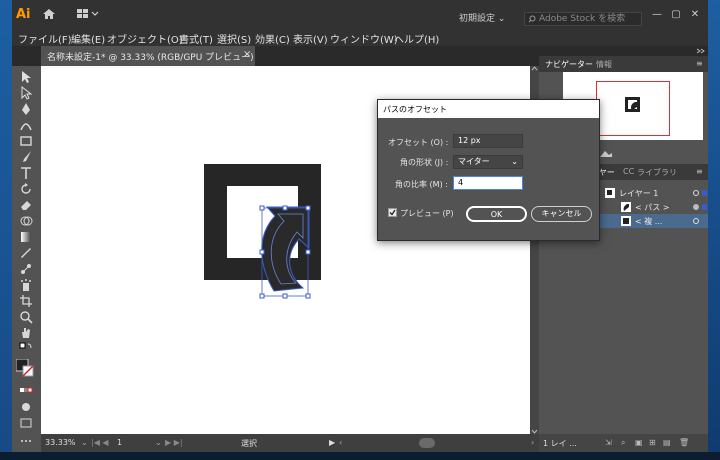 This screenshot has height=460, width=720. What do you see at coordinates (626, 207) in the screenshot?
I see `path-thumbnail` at bounding box center [626, 207].